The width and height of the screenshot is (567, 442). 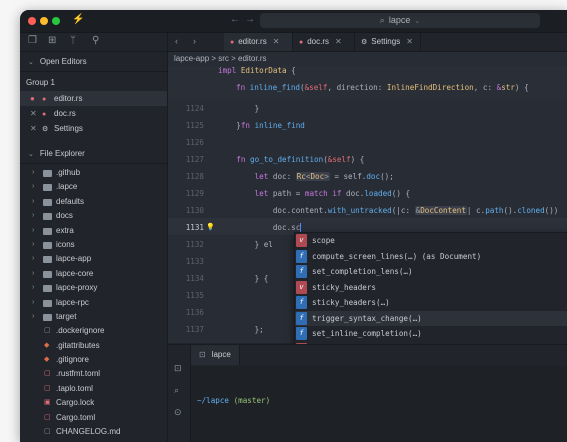 I want to click on folder-item: › docs, so click(x=93, y=216).